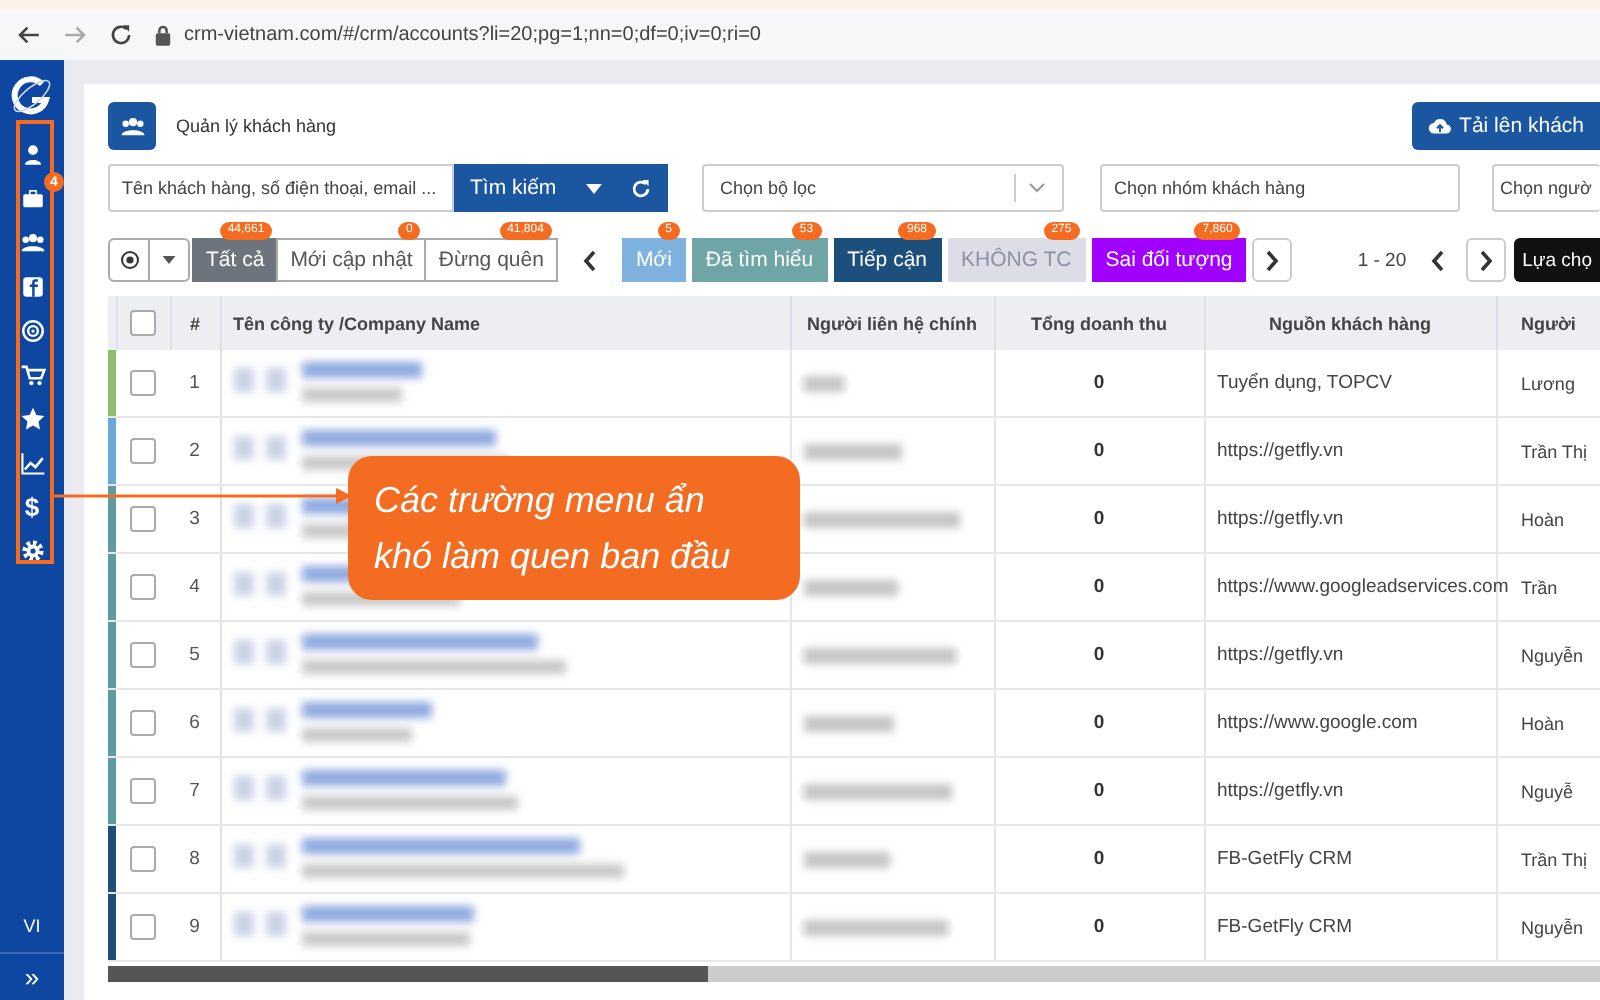 This screenshot has width=1600, height=1000. What do you see at coordinates (1304, 383) in the screenshot?
I see `source-cell: Tuyển dụng, TOPCV` at bounding box center [1304, 383].